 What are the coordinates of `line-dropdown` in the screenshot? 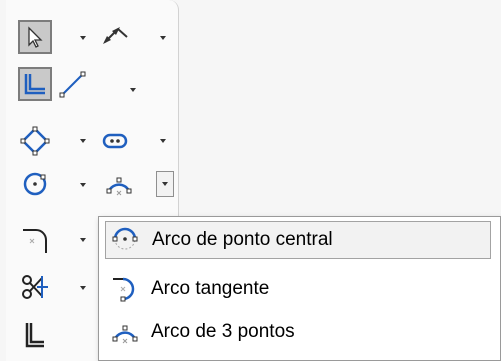 It's located at (133, 90).